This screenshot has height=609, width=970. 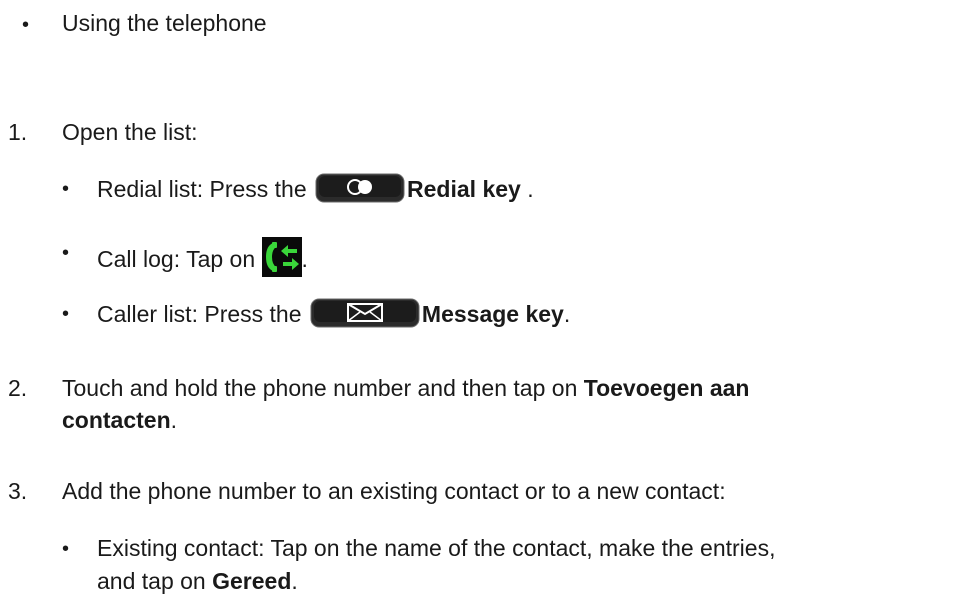 I want to click on call-log-text: Call log: Tap on, so click(x=179, y=259).